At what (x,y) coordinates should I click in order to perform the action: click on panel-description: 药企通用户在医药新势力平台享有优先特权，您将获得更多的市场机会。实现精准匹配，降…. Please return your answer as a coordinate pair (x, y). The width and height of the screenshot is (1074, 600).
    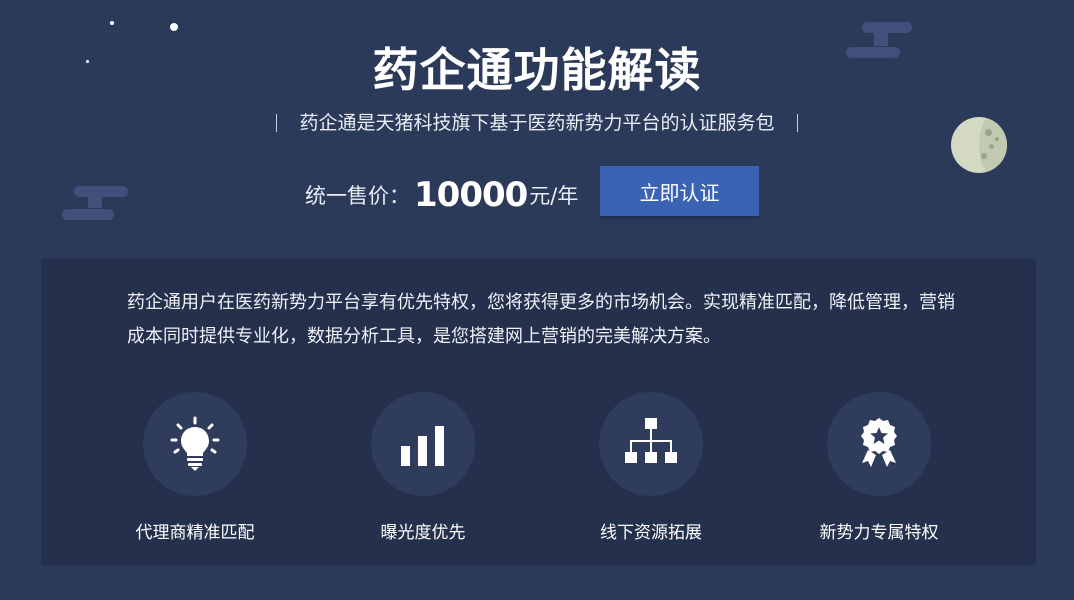
    Looking at the image, I should click on (541, 319).